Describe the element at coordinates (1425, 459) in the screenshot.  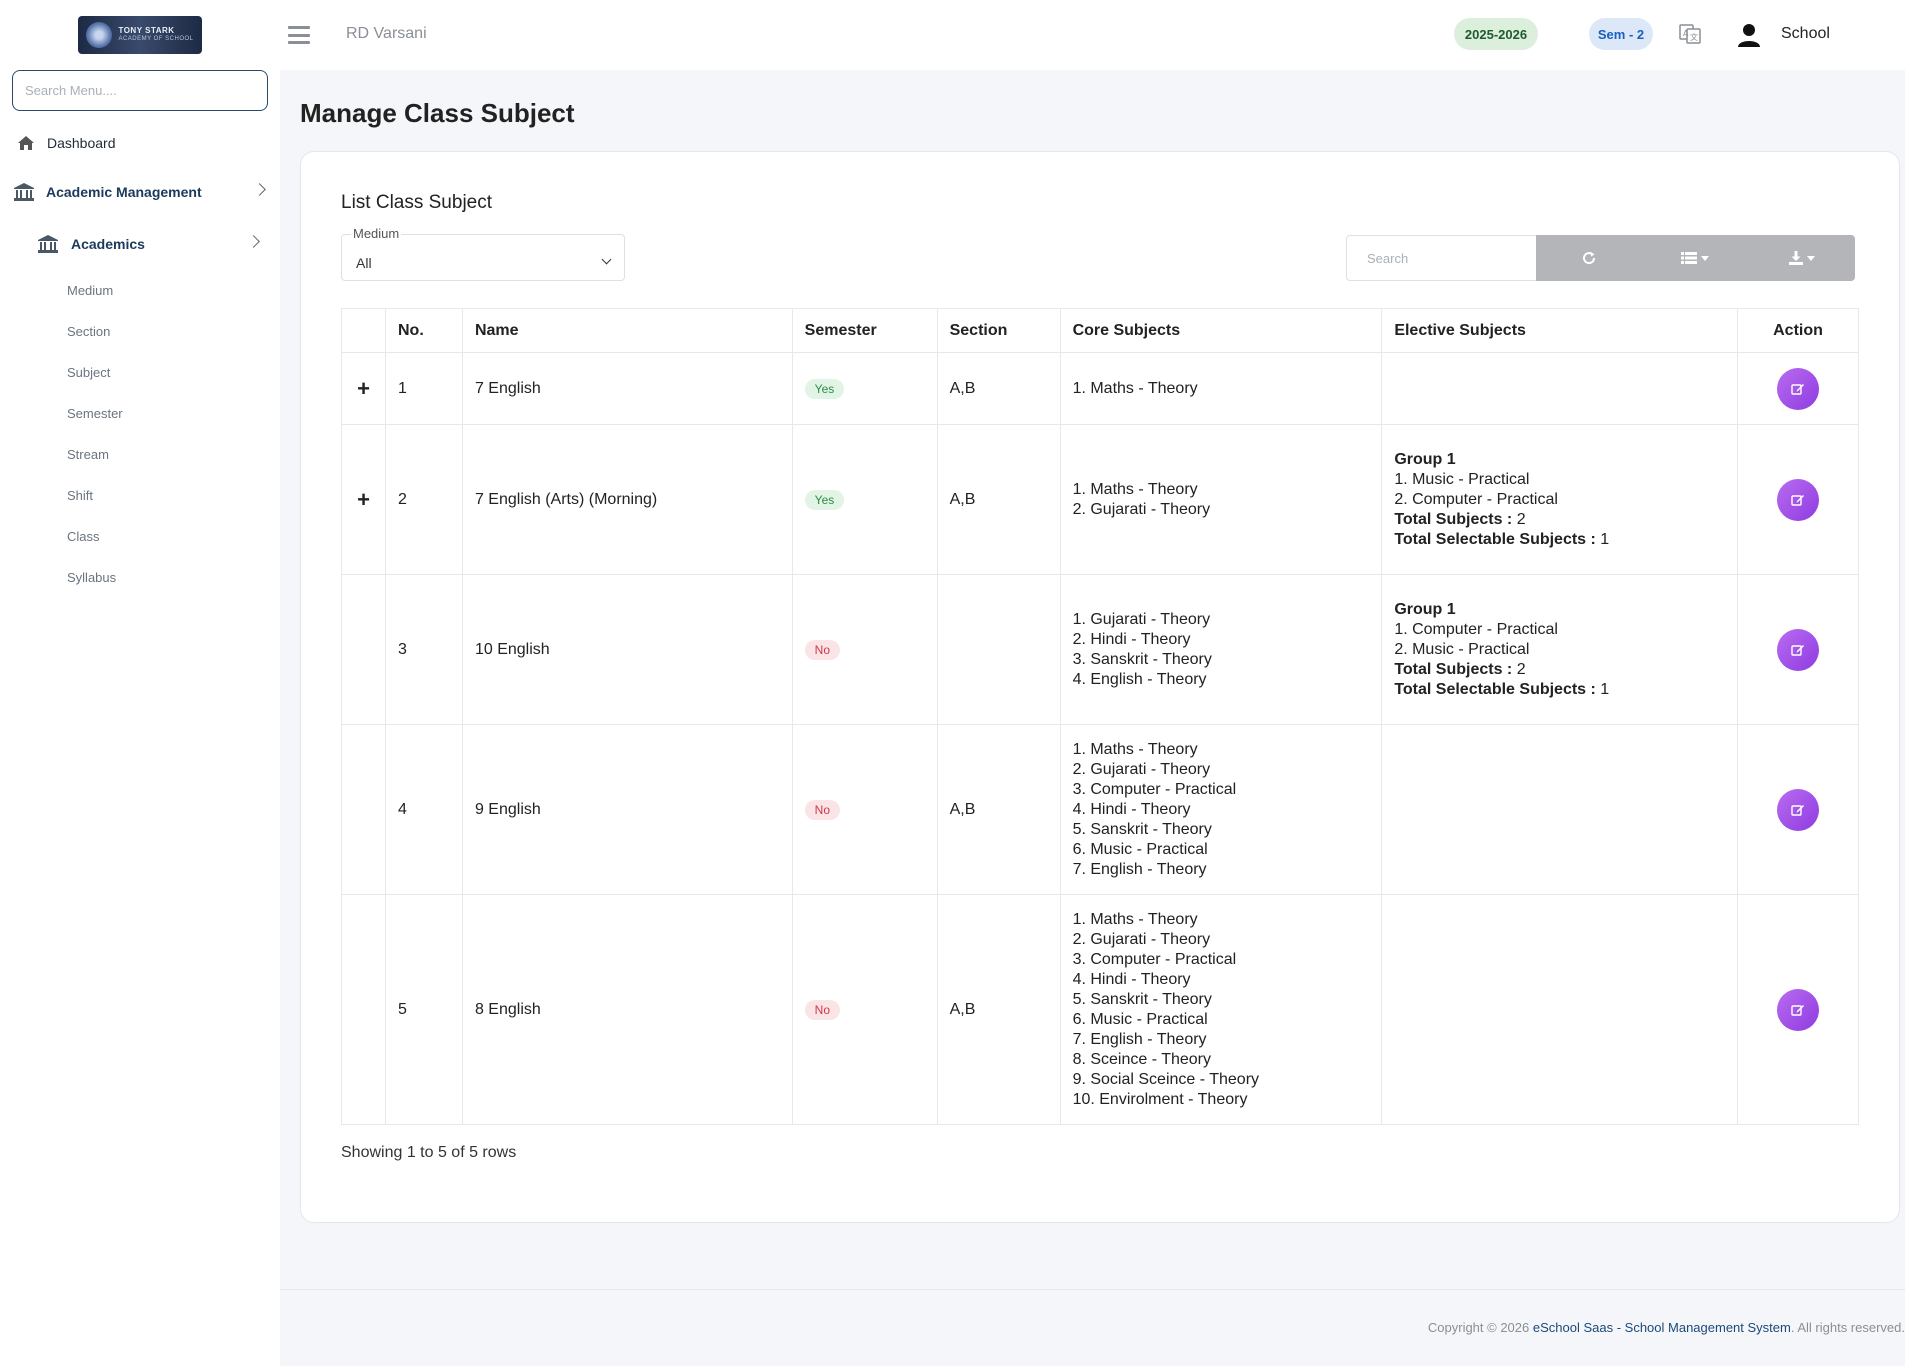
I see `elective-subject-item: Group 1` at that location.